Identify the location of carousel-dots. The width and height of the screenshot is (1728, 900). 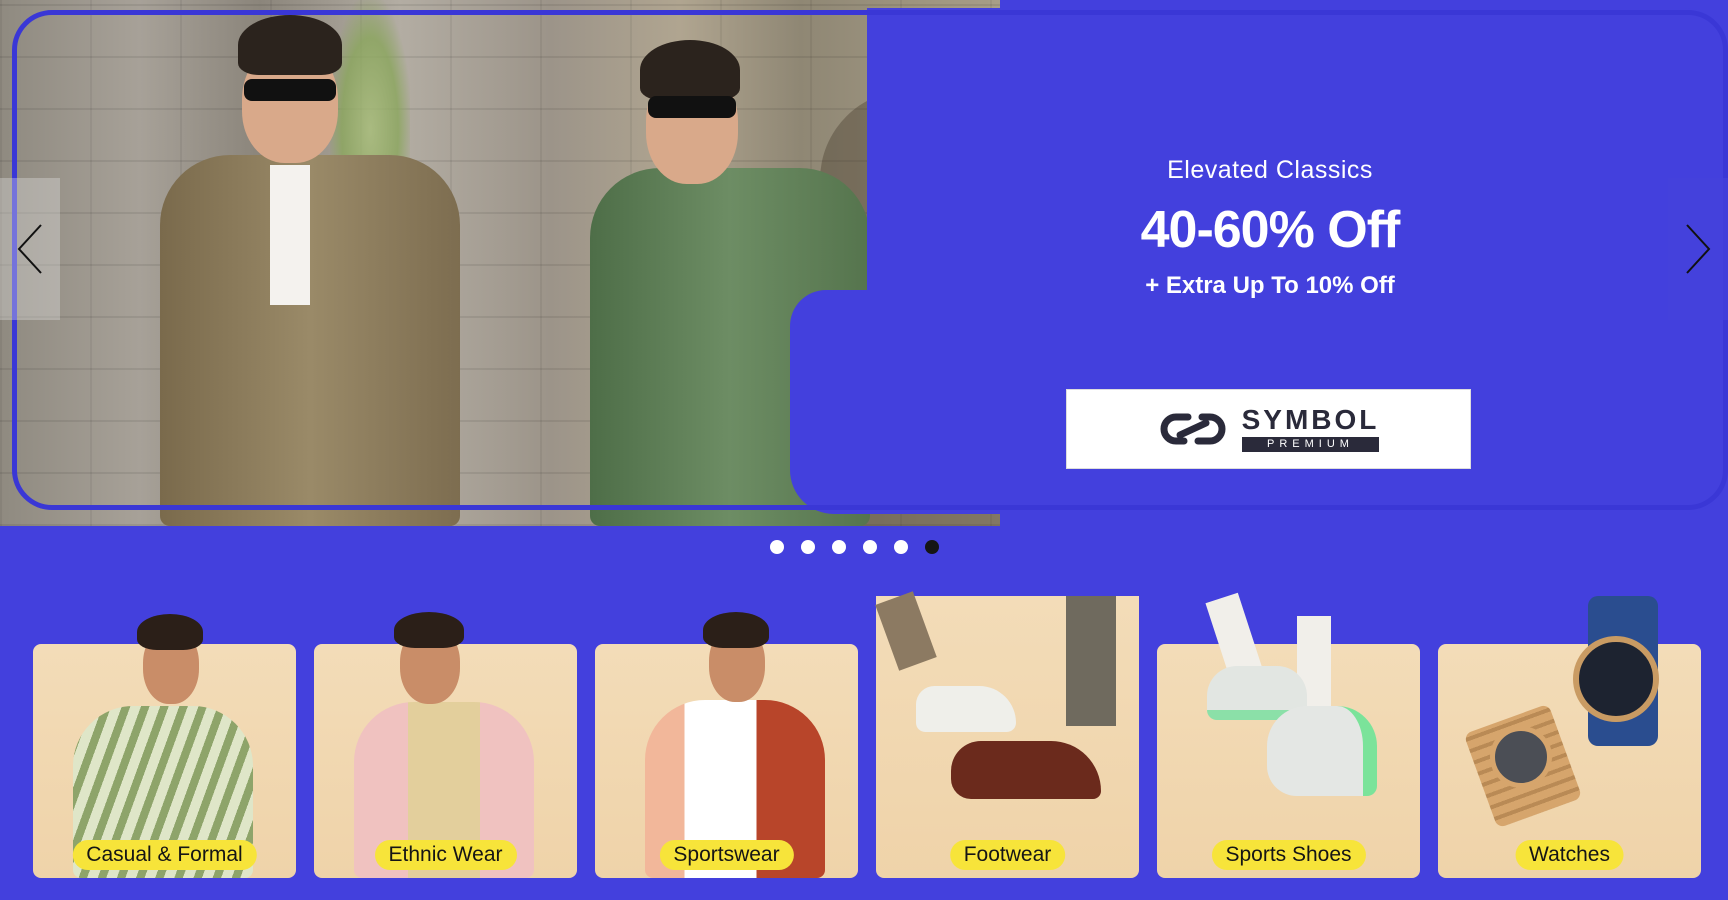
(864, 547).